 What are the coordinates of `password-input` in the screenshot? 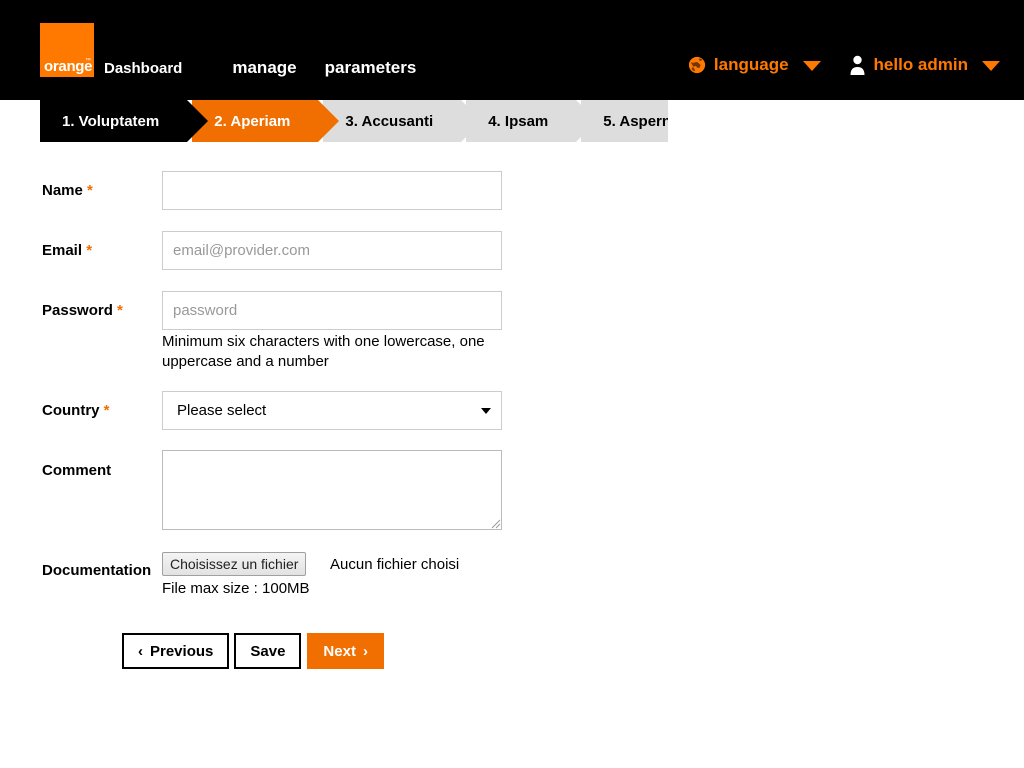 It's located at (332, 310).